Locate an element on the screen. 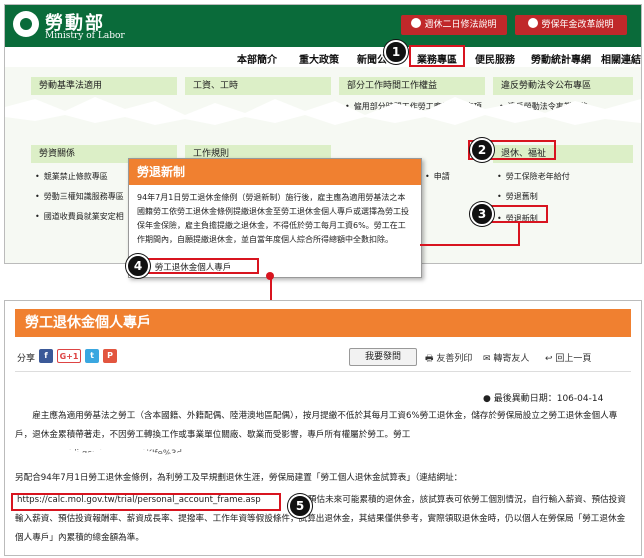 The width and height of the screenshot is (644, 558). back-arrow-icon: ↩ is located at coordinates (549, 359).